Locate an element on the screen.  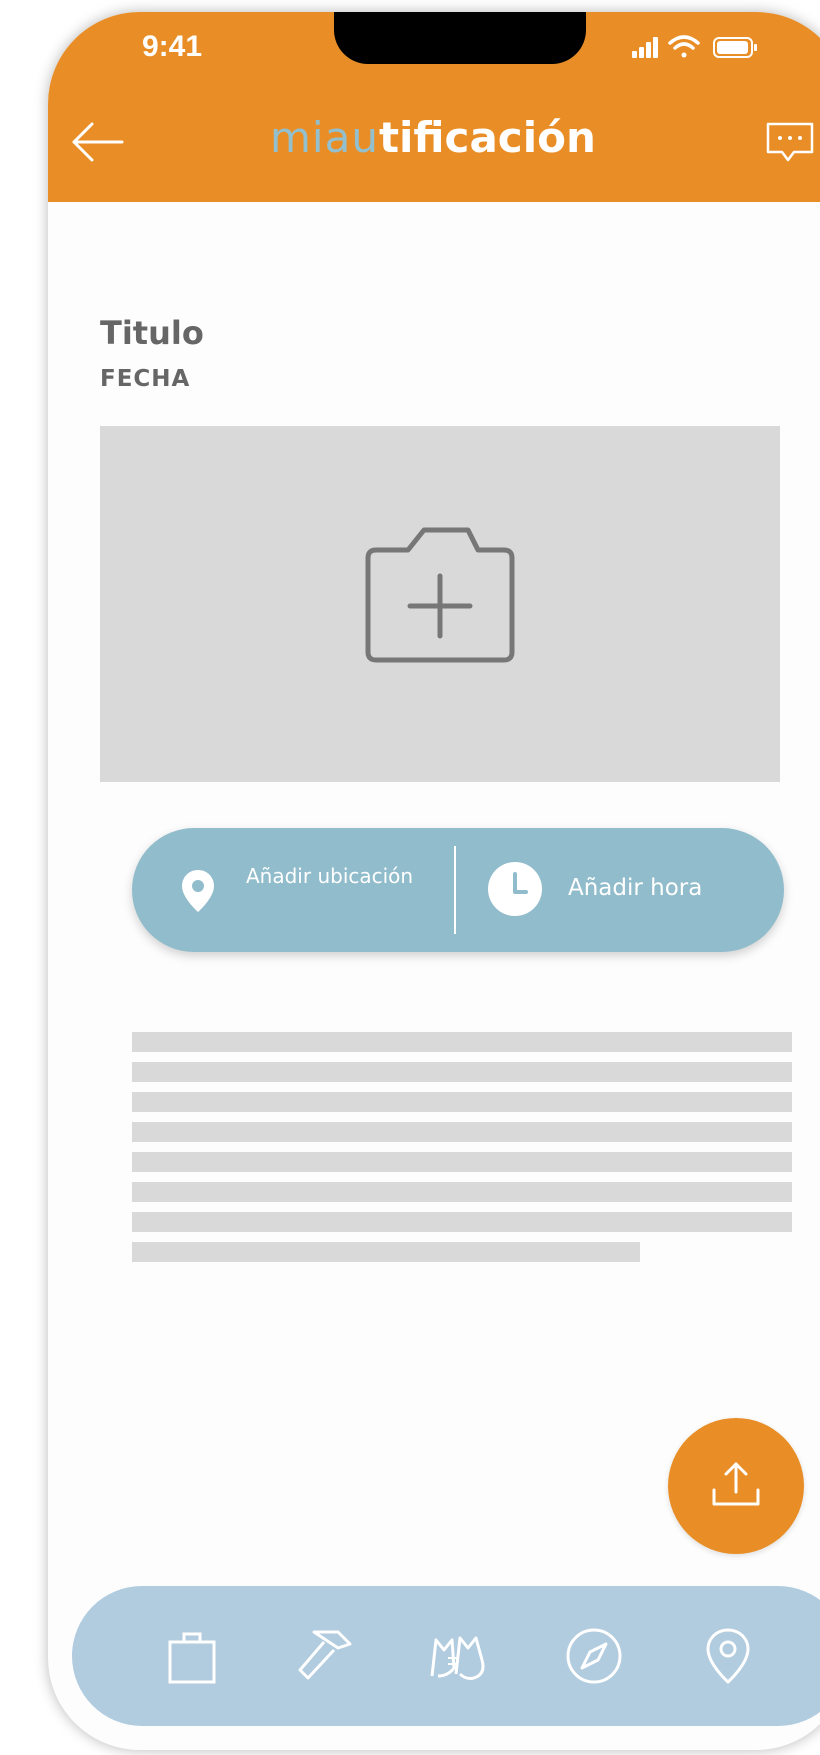
chat-bubble-icon is located at coordinates (790, 144).